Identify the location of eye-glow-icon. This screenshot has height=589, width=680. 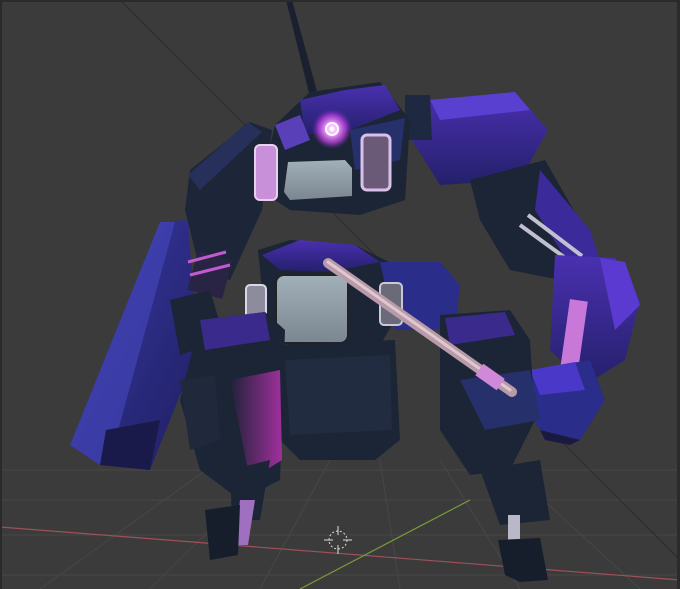
(332, 129).